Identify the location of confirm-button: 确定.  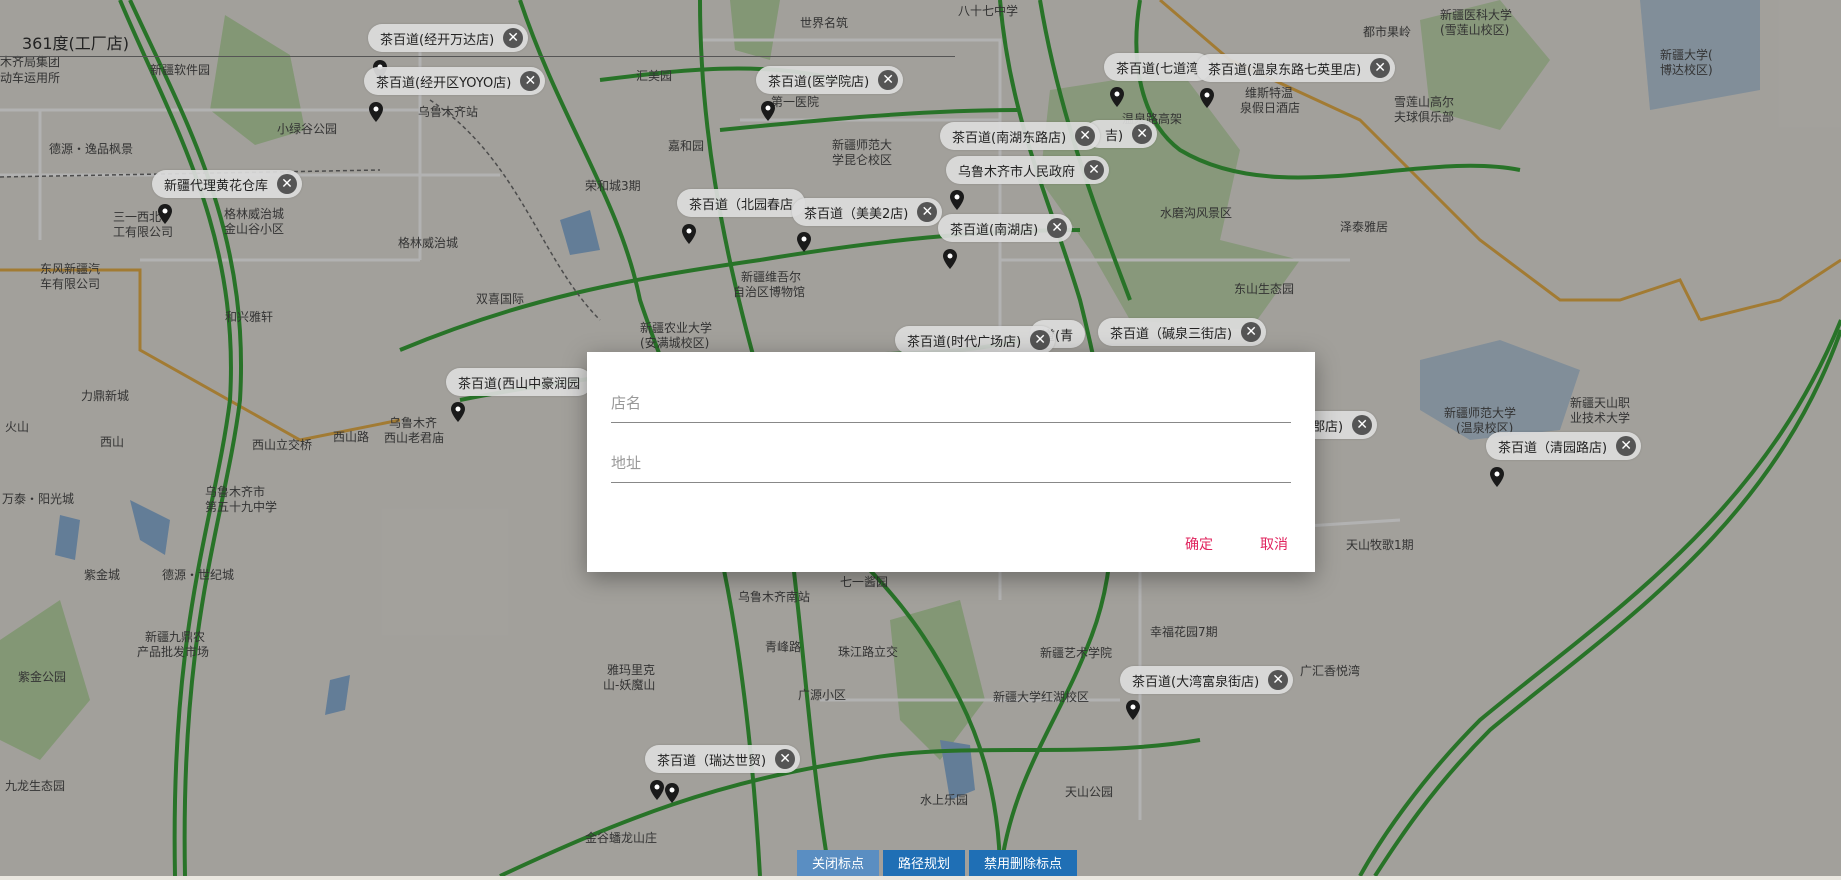
(1199, 544).